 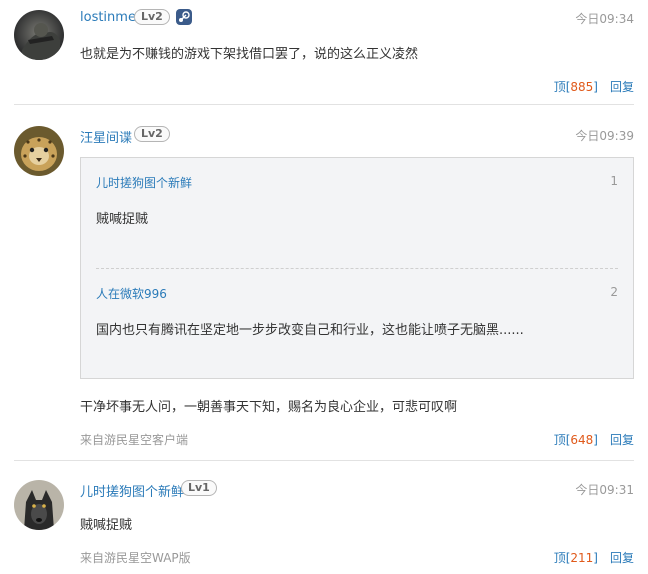 What do you see at coordinates (106, 136) in the screenshot?
I see `username: 汪星间谍` at bounding box center [106, 136].